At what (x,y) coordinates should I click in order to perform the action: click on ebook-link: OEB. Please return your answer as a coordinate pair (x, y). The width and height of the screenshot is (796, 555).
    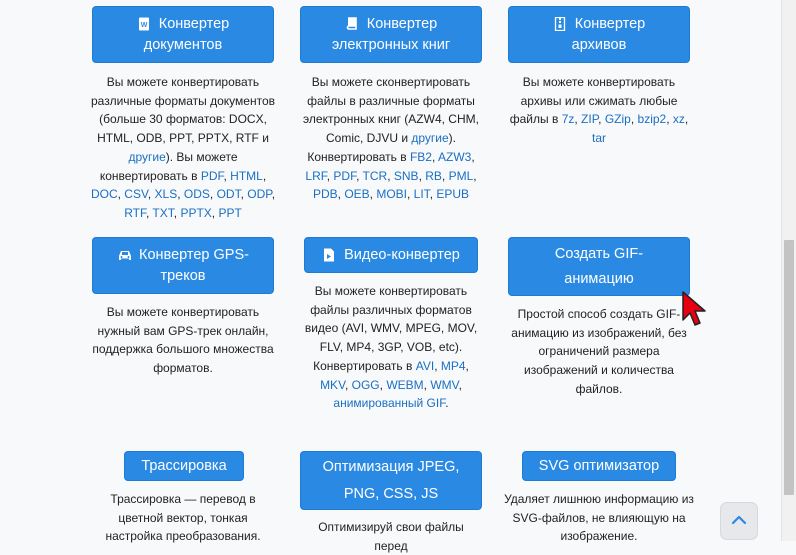
    Looking at the image, I should click on (356, 194).